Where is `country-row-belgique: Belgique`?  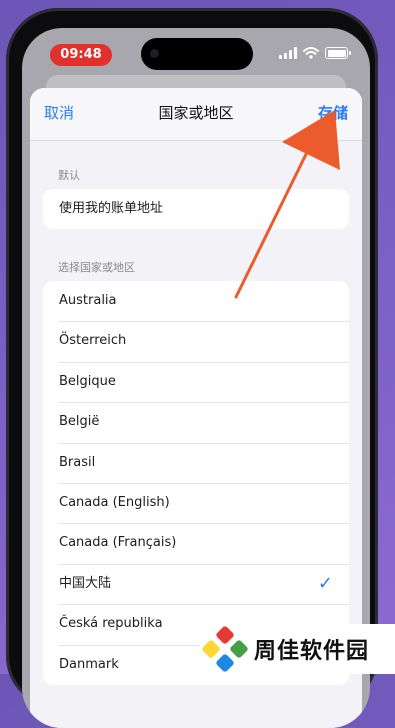
country-row-belgique: Belgique is located at coordinates (196, 381).